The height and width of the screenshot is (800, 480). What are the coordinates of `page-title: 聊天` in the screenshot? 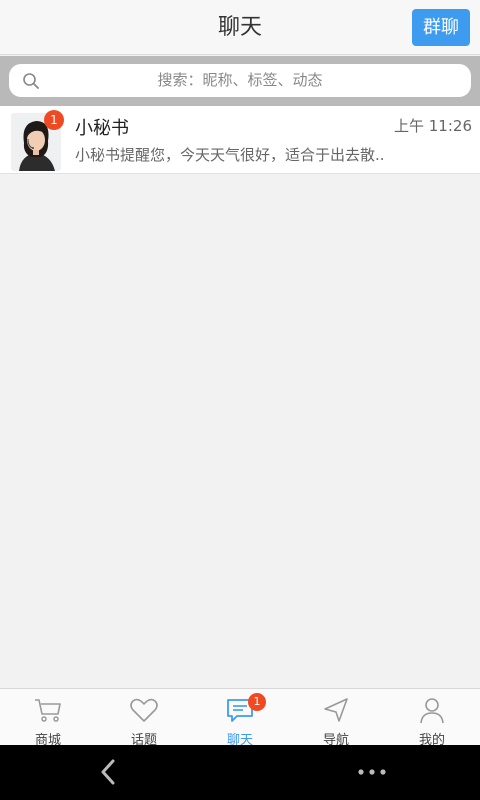 It's located at (239, 27).